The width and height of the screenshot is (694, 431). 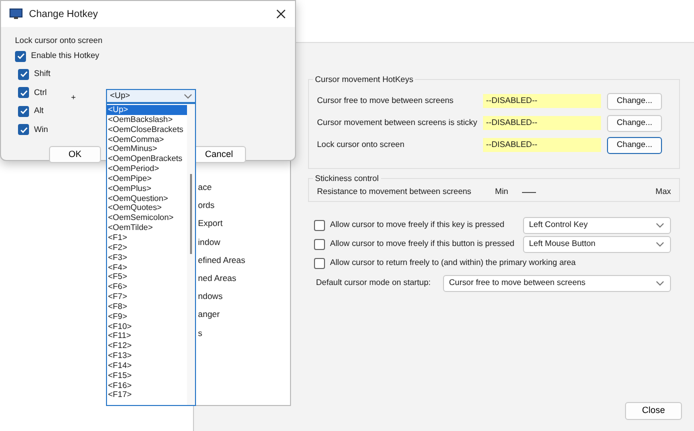 What do you see at coordinates (244, 296) in the screenshot?
I see `tree-item: ndows` at bounding box center [244, 296].